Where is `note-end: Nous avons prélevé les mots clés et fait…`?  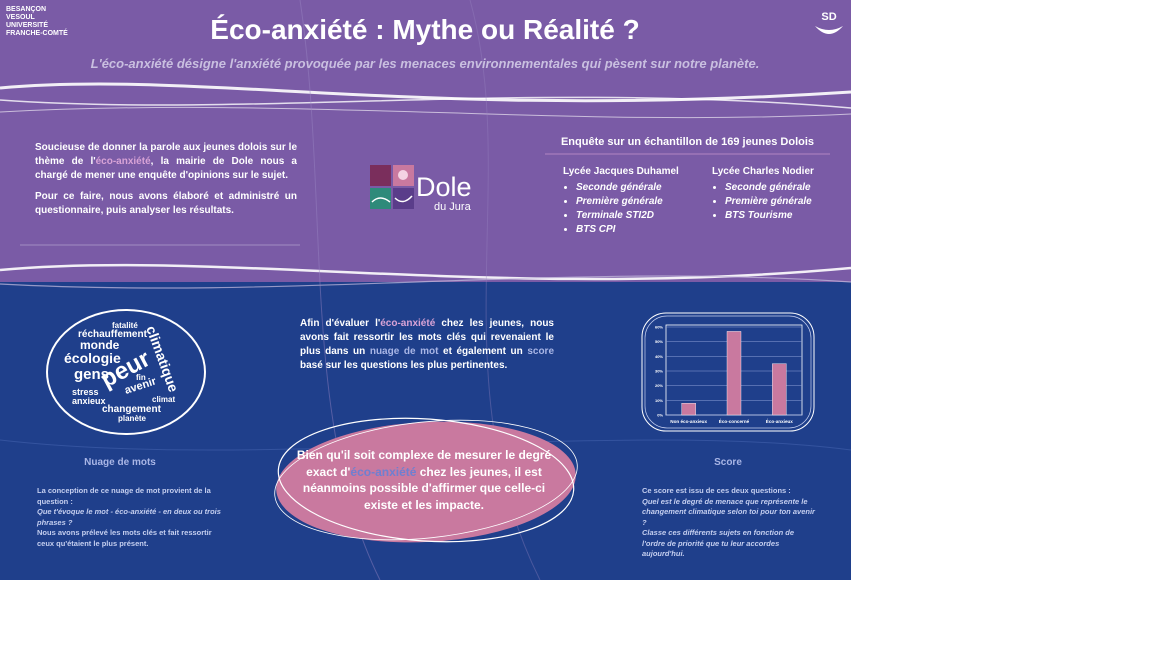 note-end: Nous avons prélevé les mots clés et fait… is located at coordinates (124, 538).